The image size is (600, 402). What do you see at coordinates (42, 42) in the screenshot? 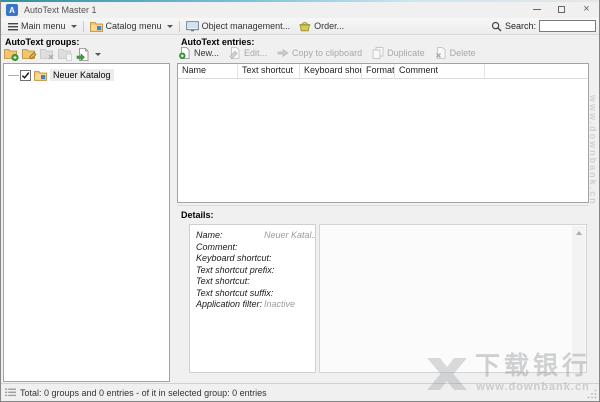
I see `groups-panel-title: AutoText groups:` at bounding box center [42, 42].